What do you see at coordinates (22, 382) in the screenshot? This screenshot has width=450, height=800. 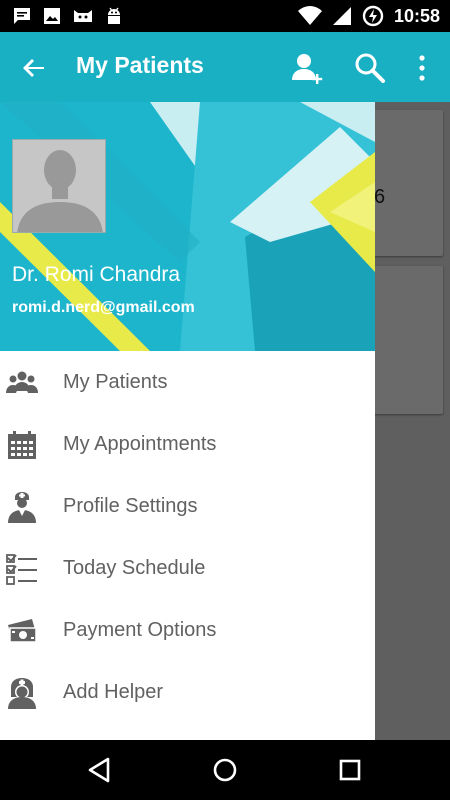 I see `patients-group-icon` at bounding box center [22, 382].